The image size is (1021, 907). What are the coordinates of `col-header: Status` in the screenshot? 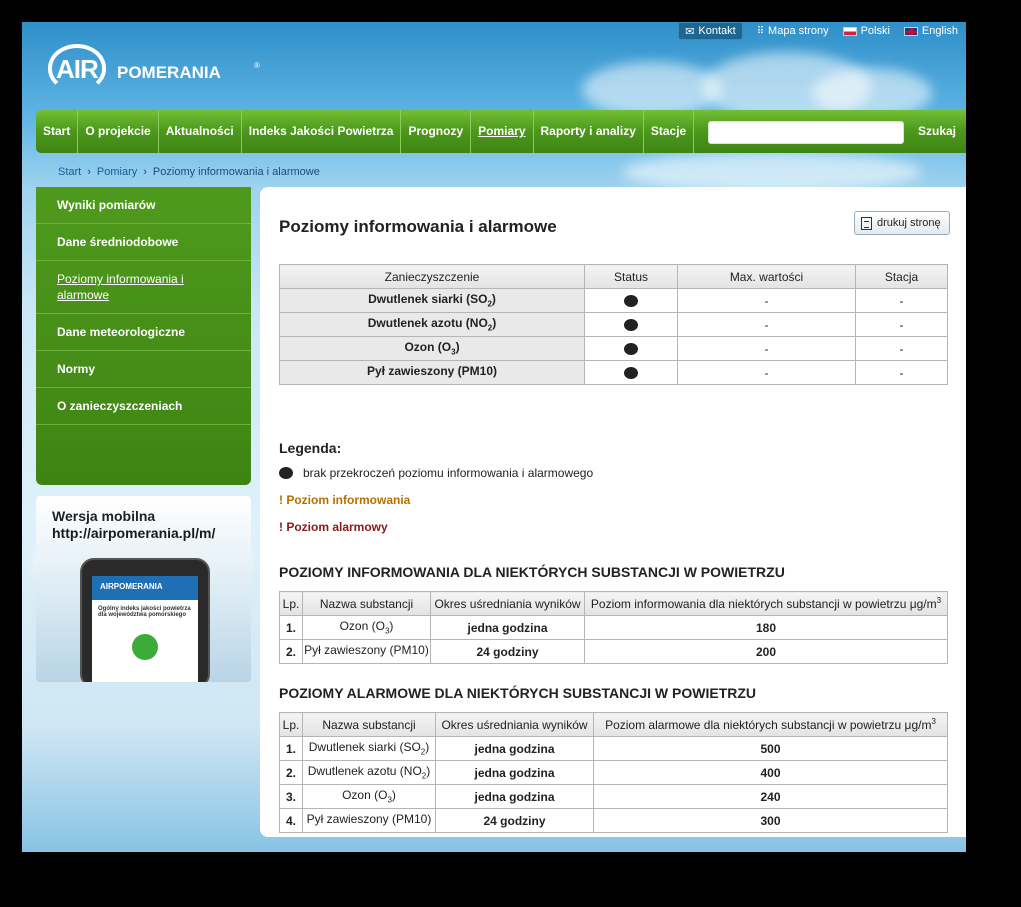 It's located at (631, 276).